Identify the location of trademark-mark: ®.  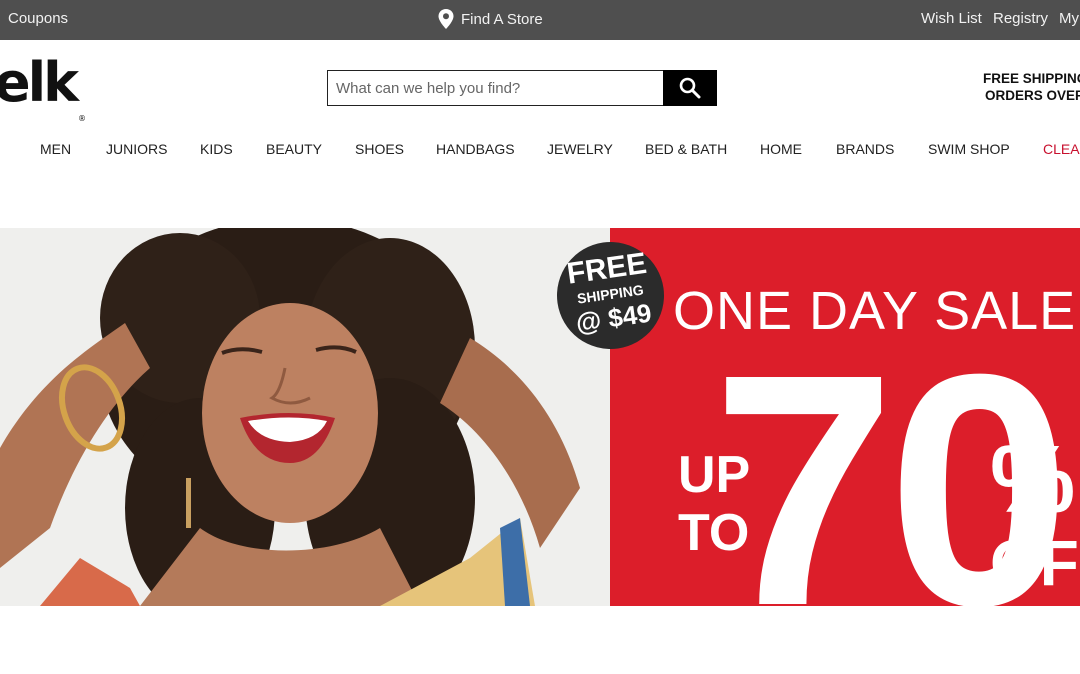
(82, 118).